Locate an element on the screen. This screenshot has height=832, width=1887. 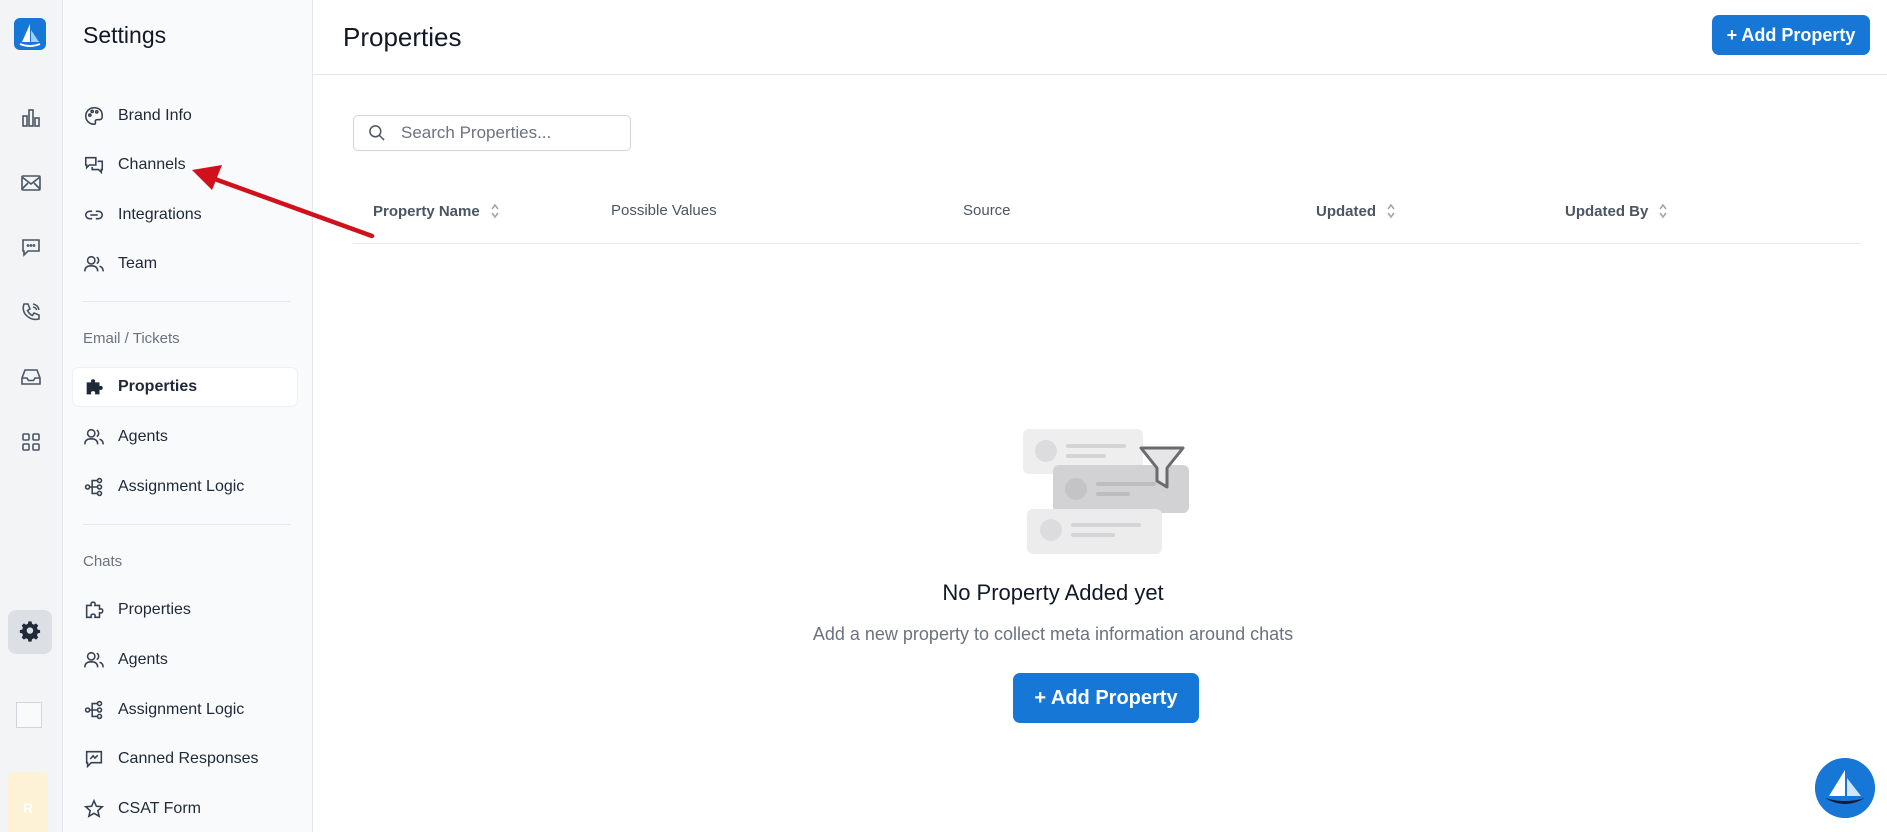
link-icon is located at coordinates (94, 215).